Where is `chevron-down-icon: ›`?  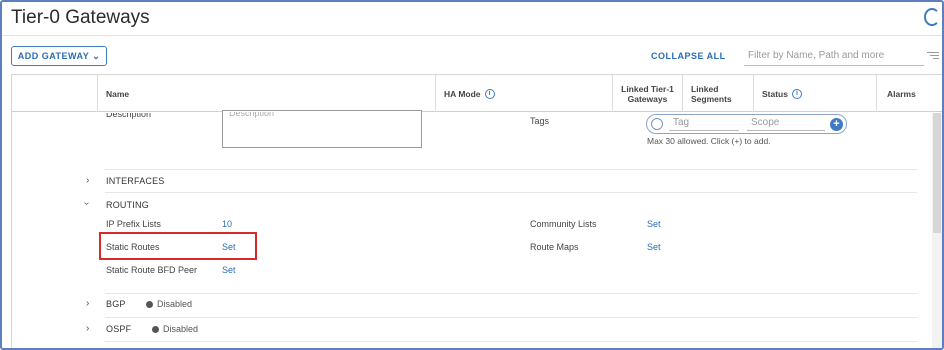 chevron-down-icon: › is located at coordinates (86, 203).